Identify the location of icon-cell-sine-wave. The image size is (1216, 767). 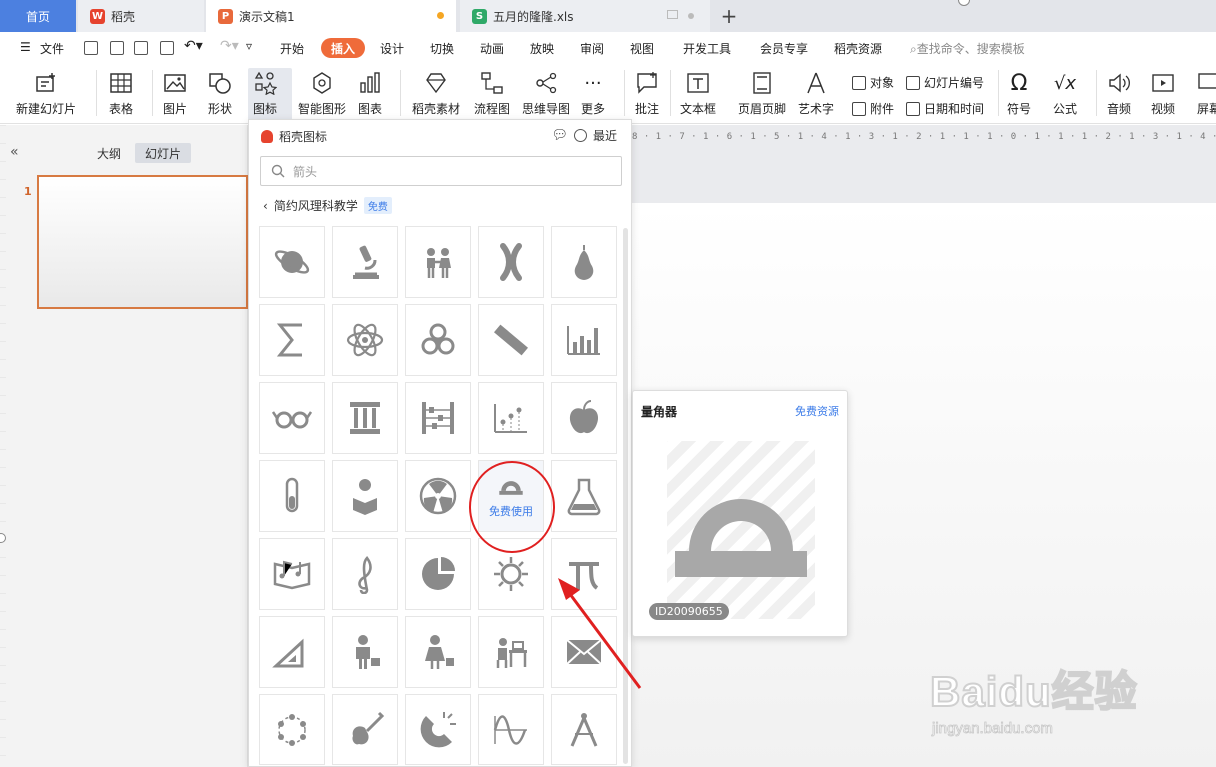
(511, 729).